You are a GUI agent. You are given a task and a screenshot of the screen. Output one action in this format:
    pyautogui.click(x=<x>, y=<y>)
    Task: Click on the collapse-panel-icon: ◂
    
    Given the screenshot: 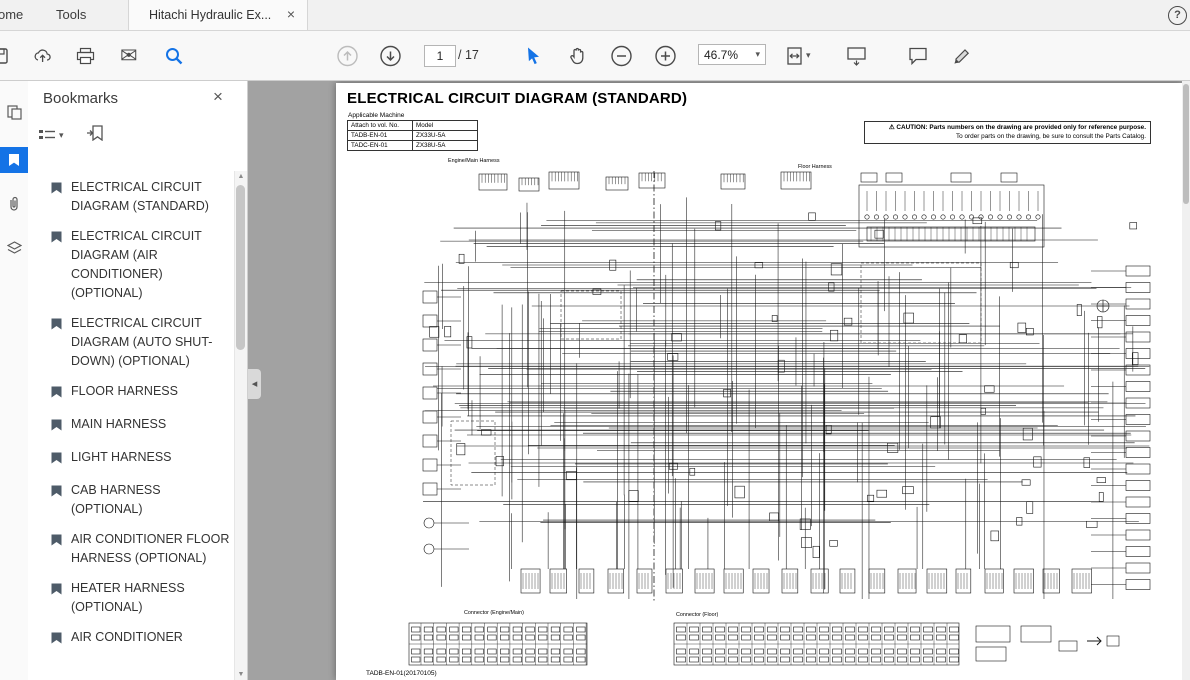 What is the action you would take?
    pyautogui.click(x=254, y=384)
    